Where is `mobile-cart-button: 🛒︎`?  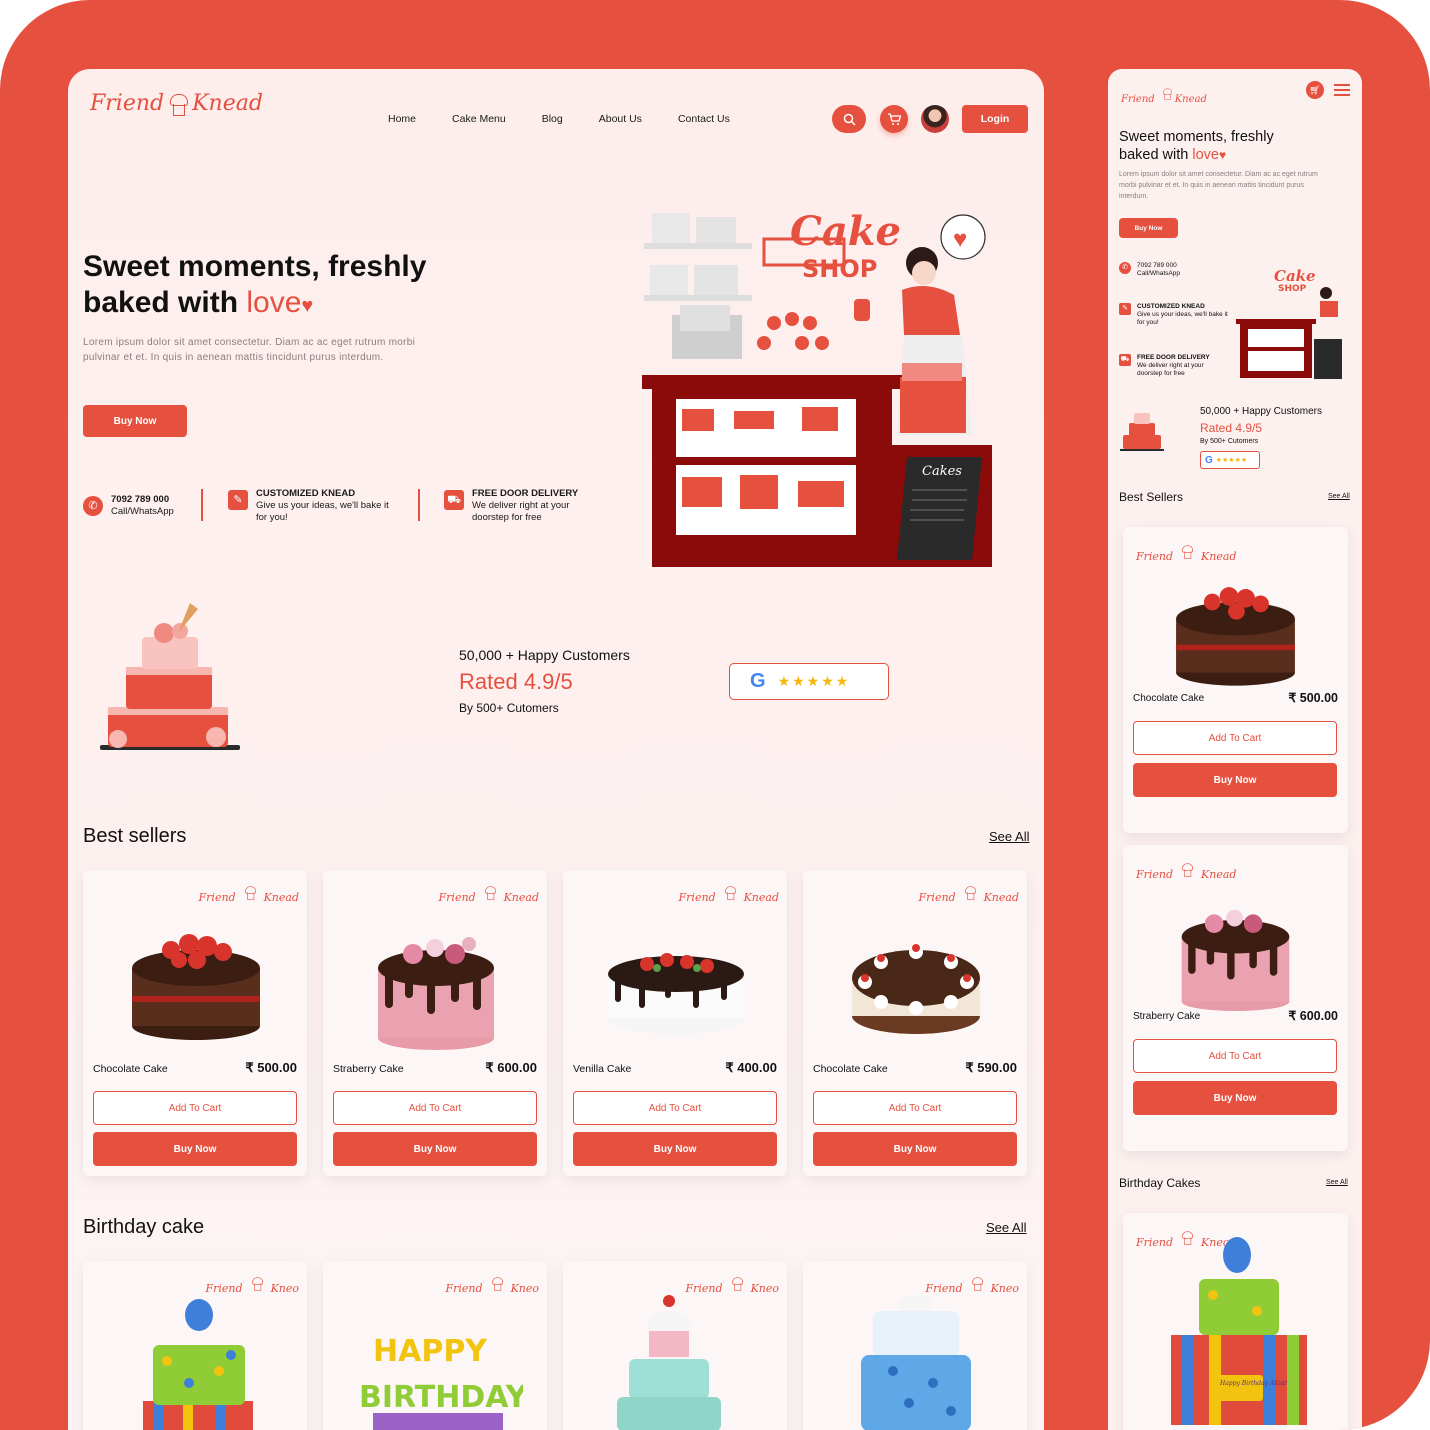 mobile-cart-button: 🛒︎ is located at coordinates (1315, 90).